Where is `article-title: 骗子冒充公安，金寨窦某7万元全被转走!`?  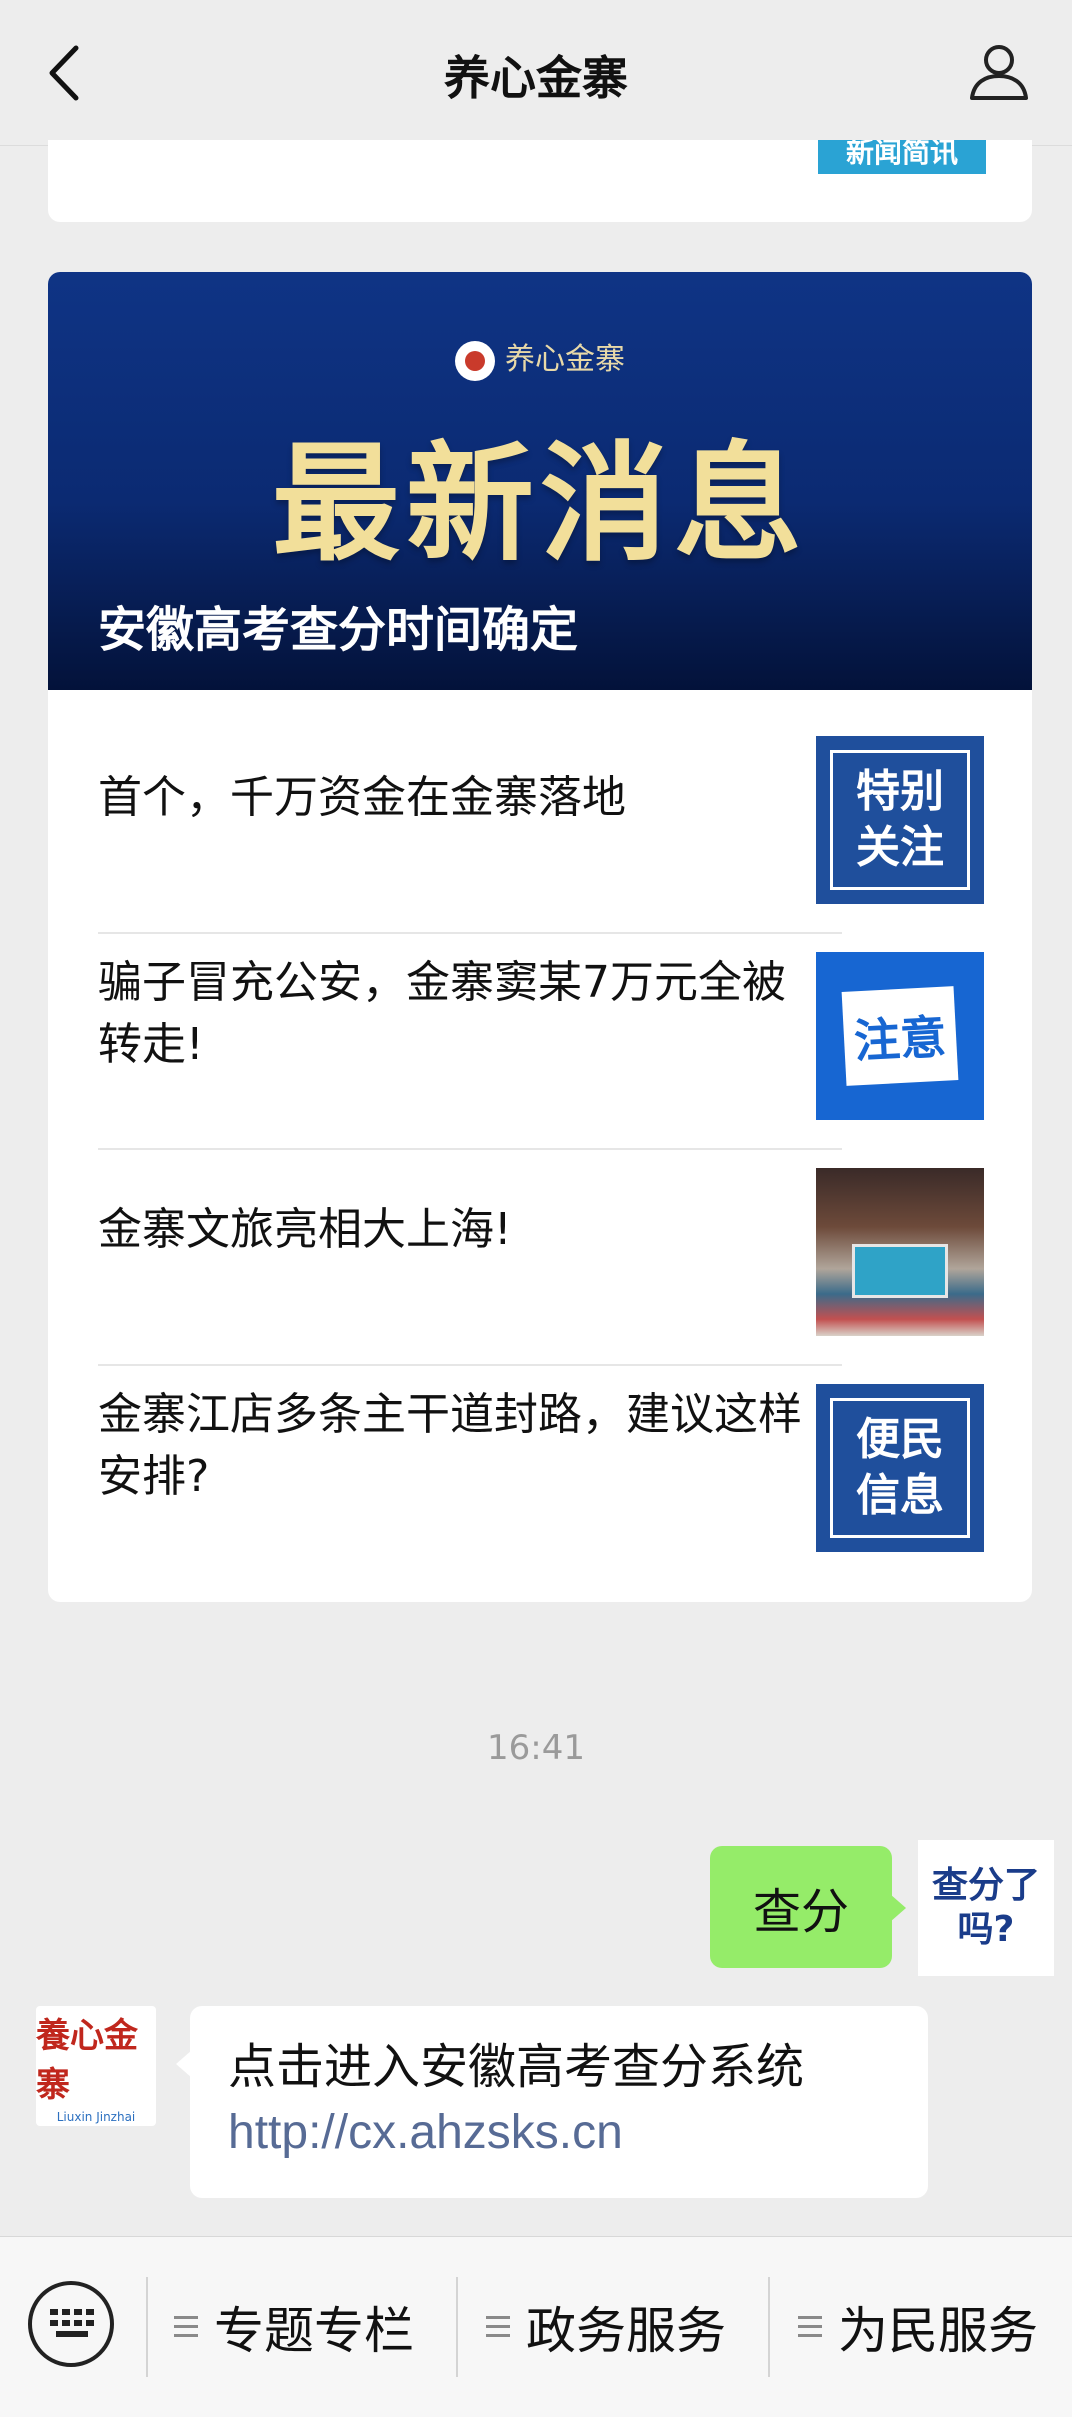
article-title: 骗子冒充公安，金寨窦某7万元全被转走! is located at coordinates (442, 1013).